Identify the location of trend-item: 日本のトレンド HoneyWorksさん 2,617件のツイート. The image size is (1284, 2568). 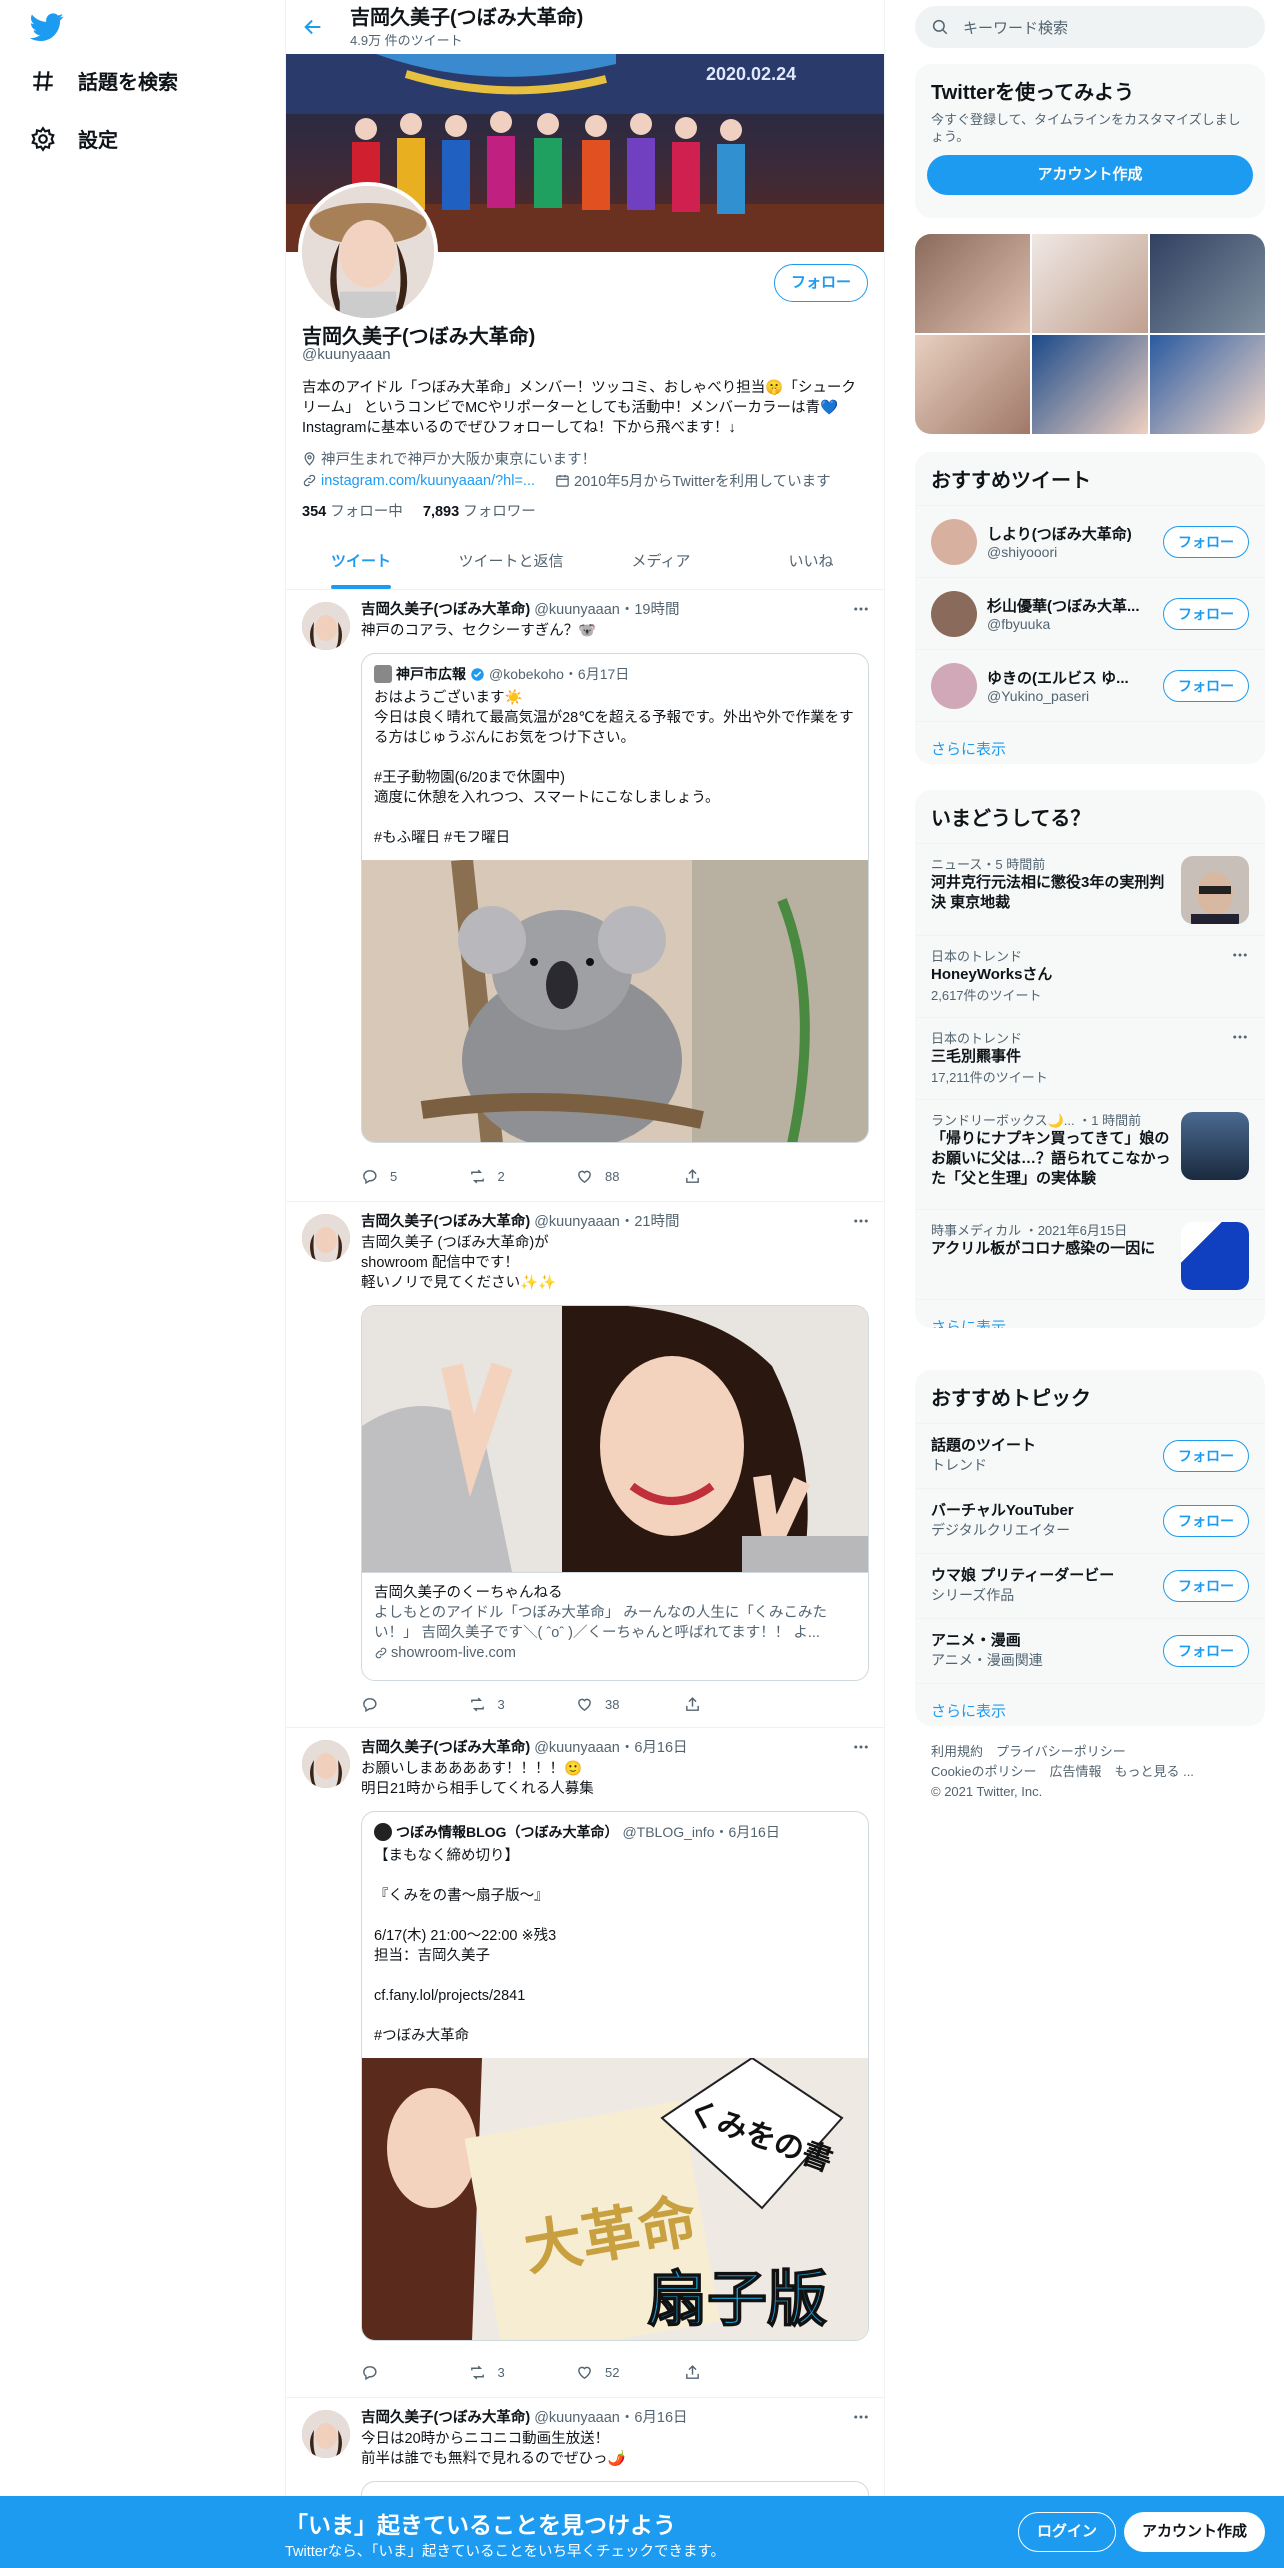
(1090, 976).